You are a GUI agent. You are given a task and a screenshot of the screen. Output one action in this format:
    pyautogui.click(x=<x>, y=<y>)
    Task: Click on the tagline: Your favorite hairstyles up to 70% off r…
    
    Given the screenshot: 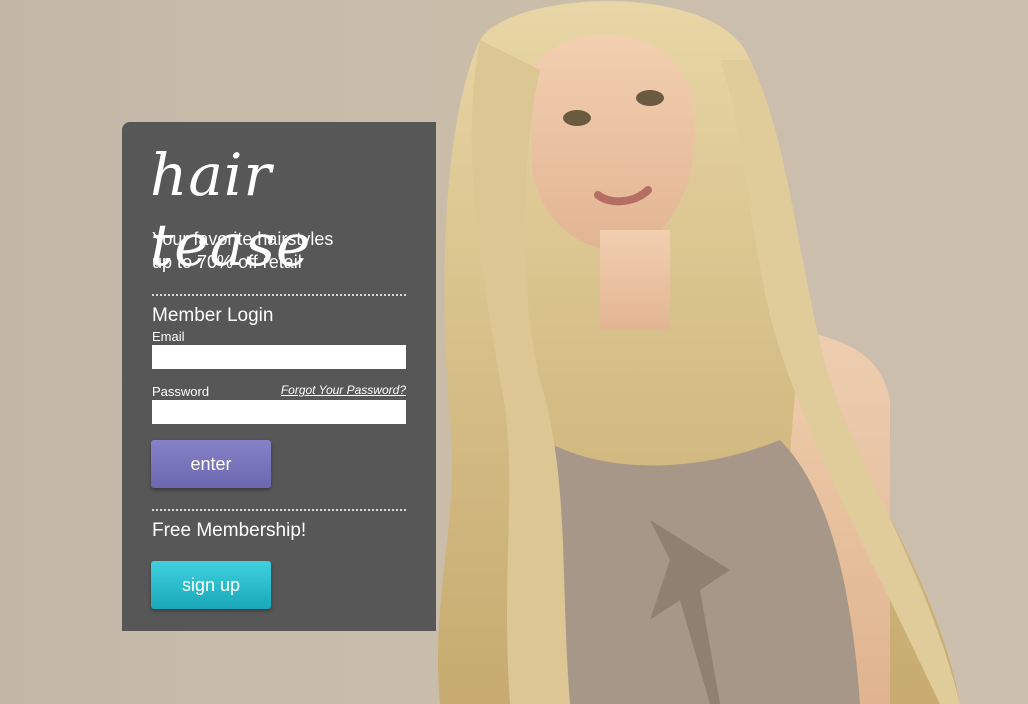 What is the action you would take?
    pyautogui.click(x=282, y=251)
    